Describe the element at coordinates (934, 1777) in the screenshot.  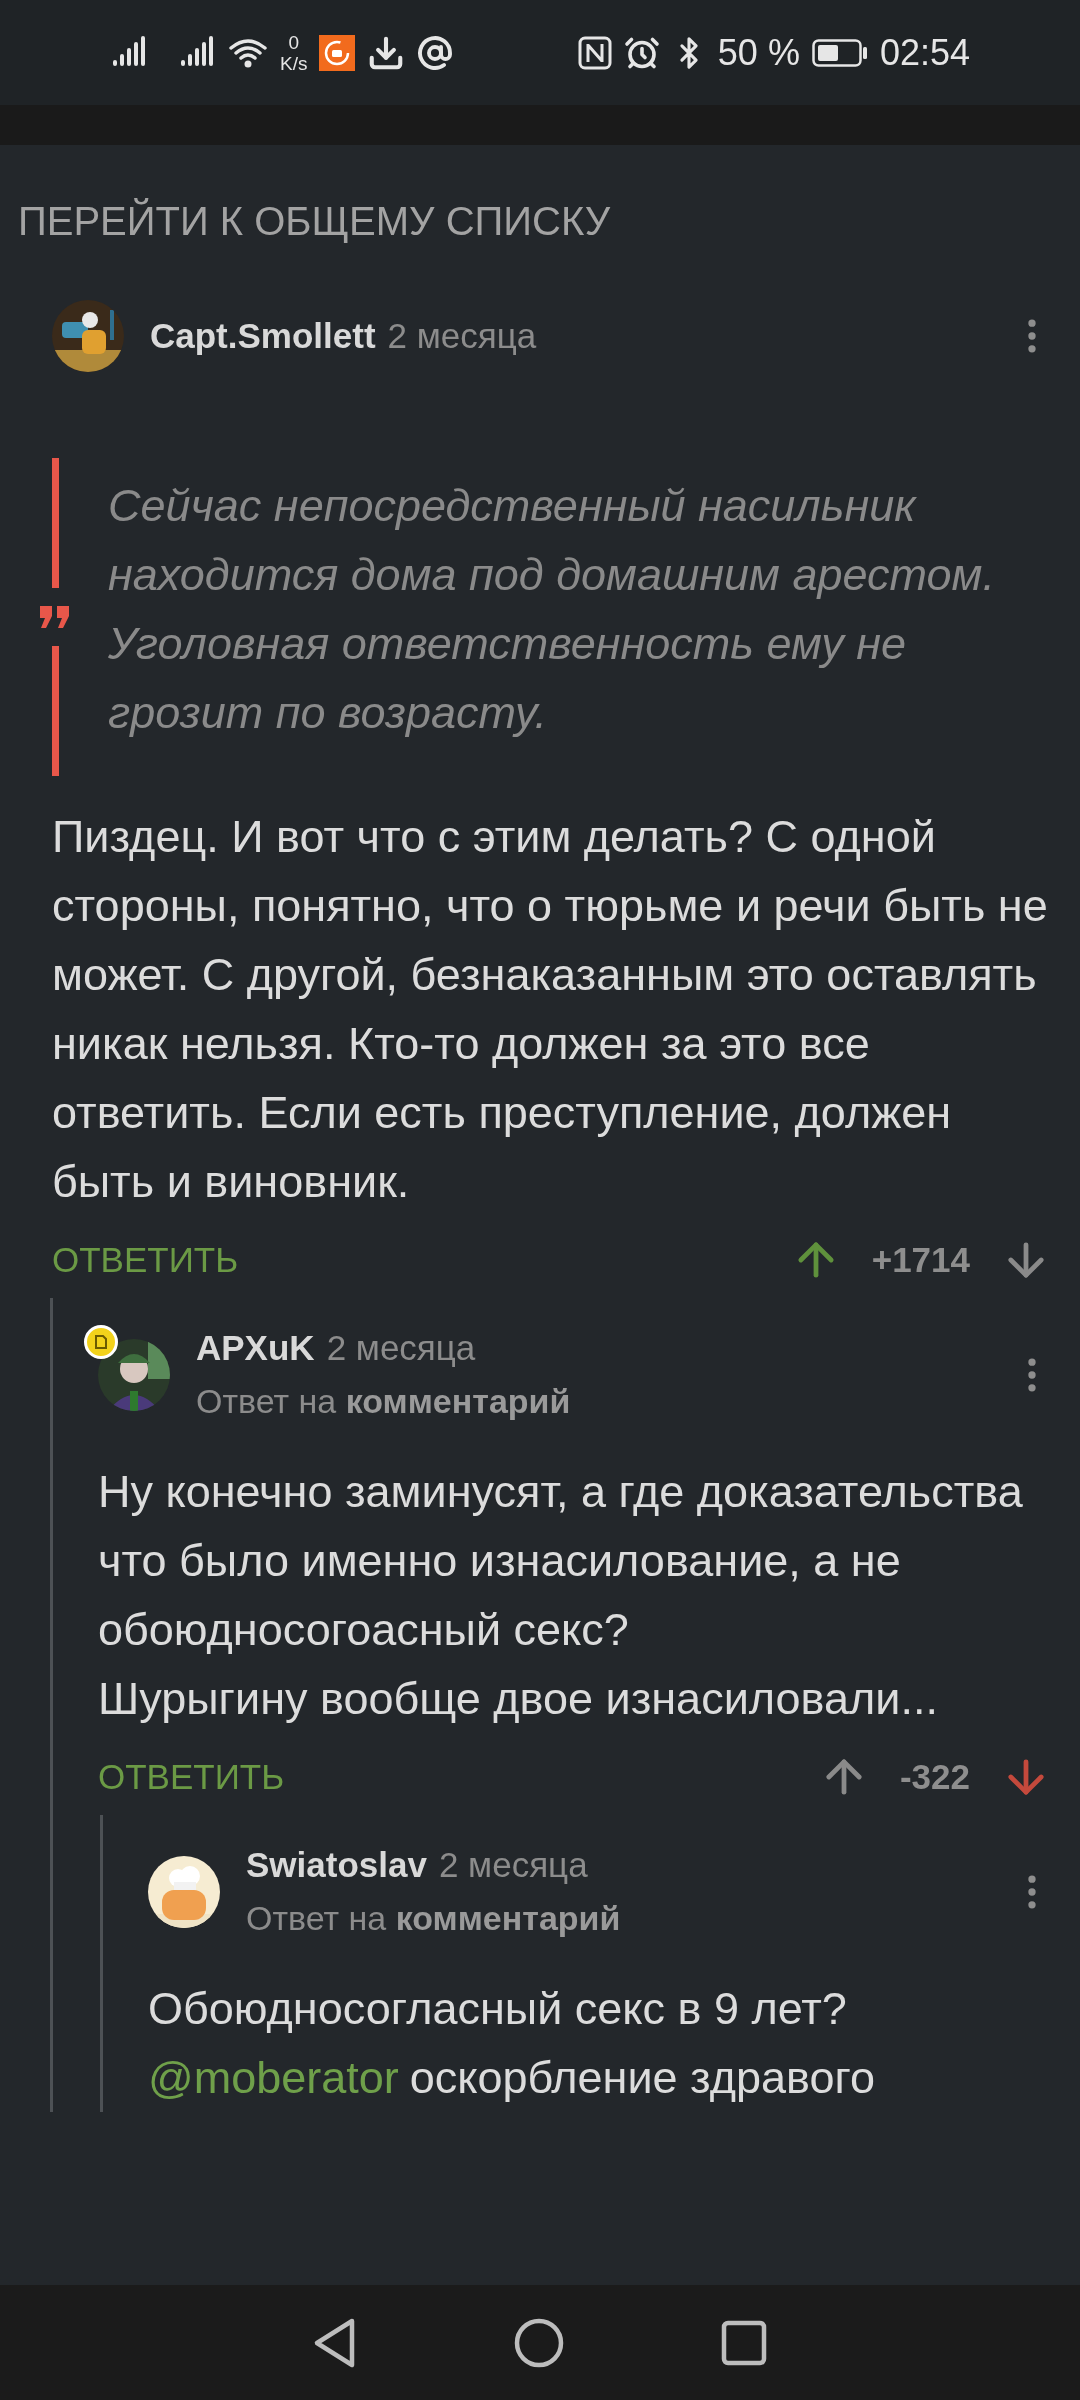
I see `rating-count: -322` at that location.